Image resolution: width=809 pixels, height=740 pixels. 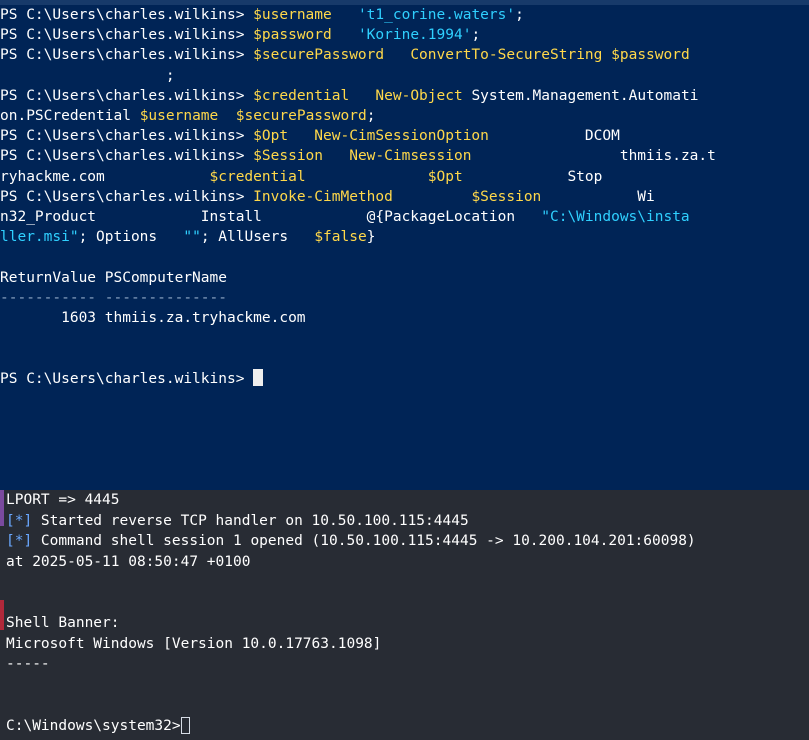 I want to click on powershell-text-segment: n32_Product Install @{PackageLocation, so click(x=271, y=217).